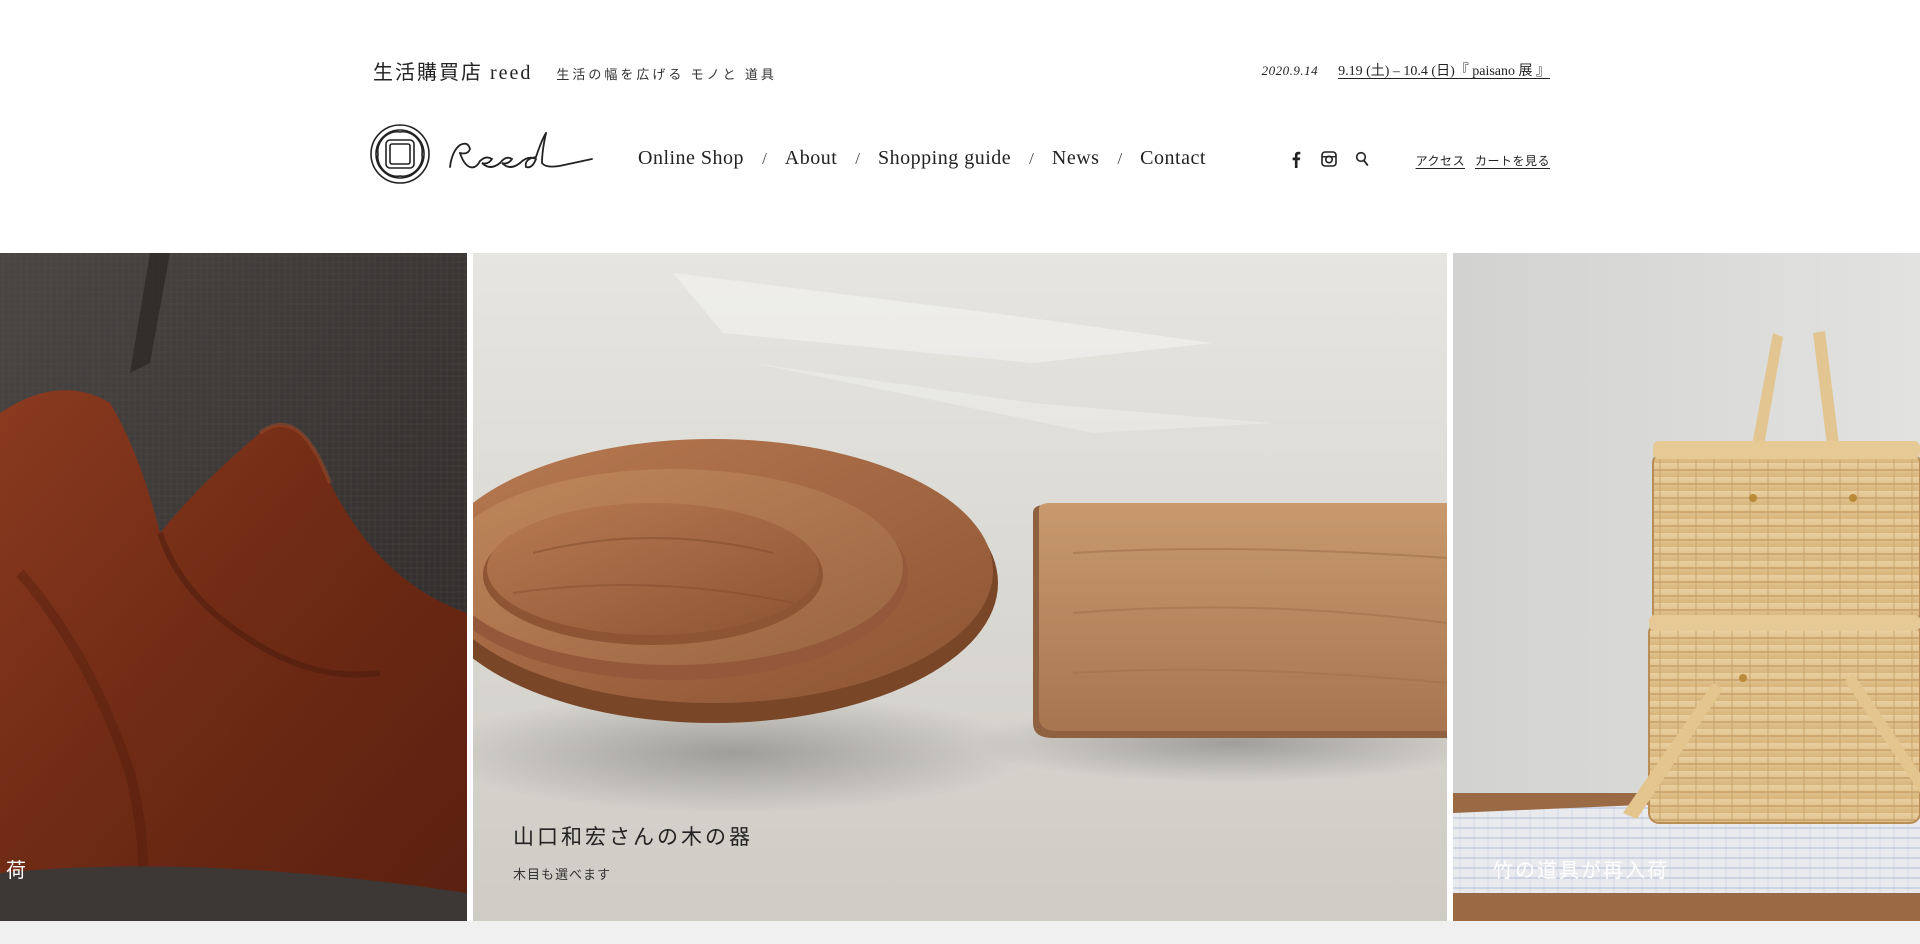  Describe the element at coordinates (633, 837) in the screenshot. I see `slide-title: 山口和宏さんの木の器` at that location.